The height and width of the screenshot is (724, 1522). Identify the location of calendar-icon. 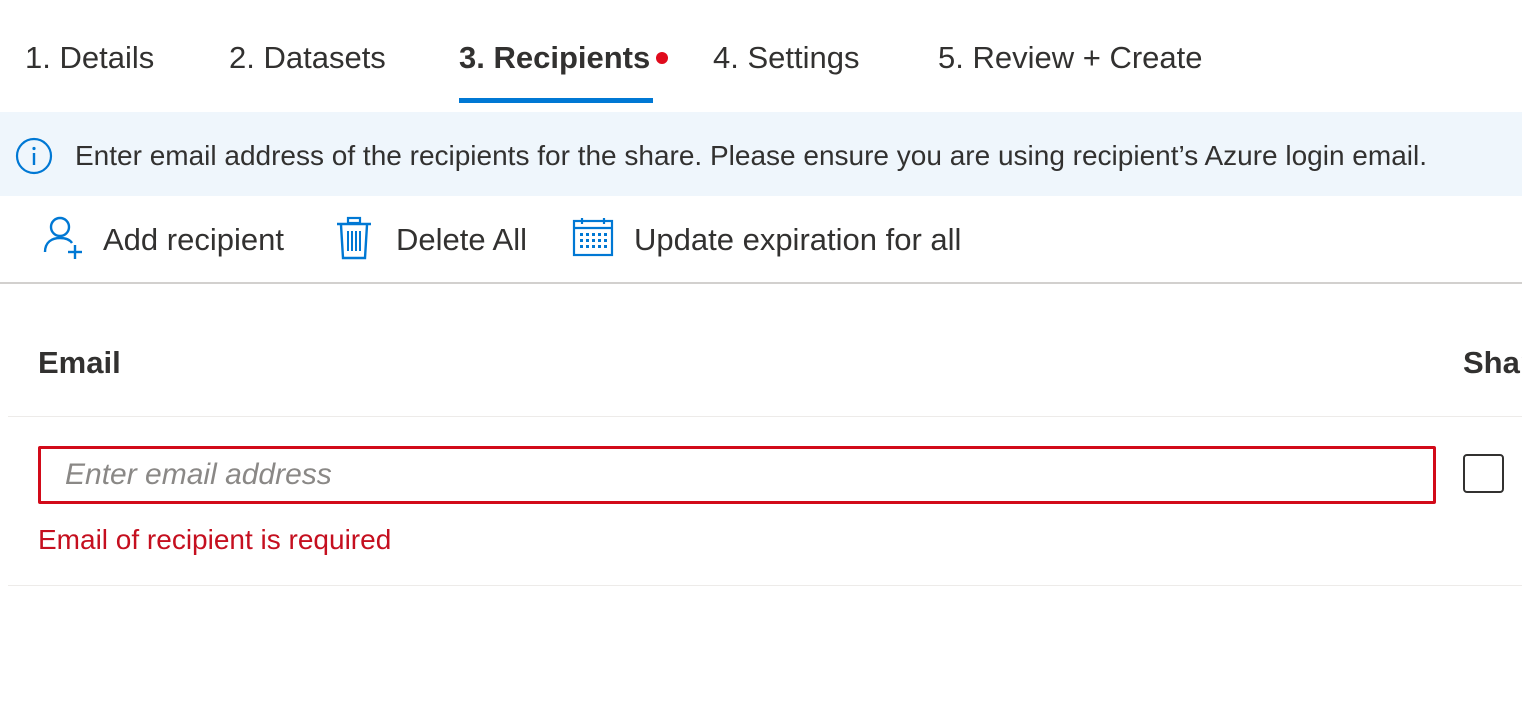
(593, 239).